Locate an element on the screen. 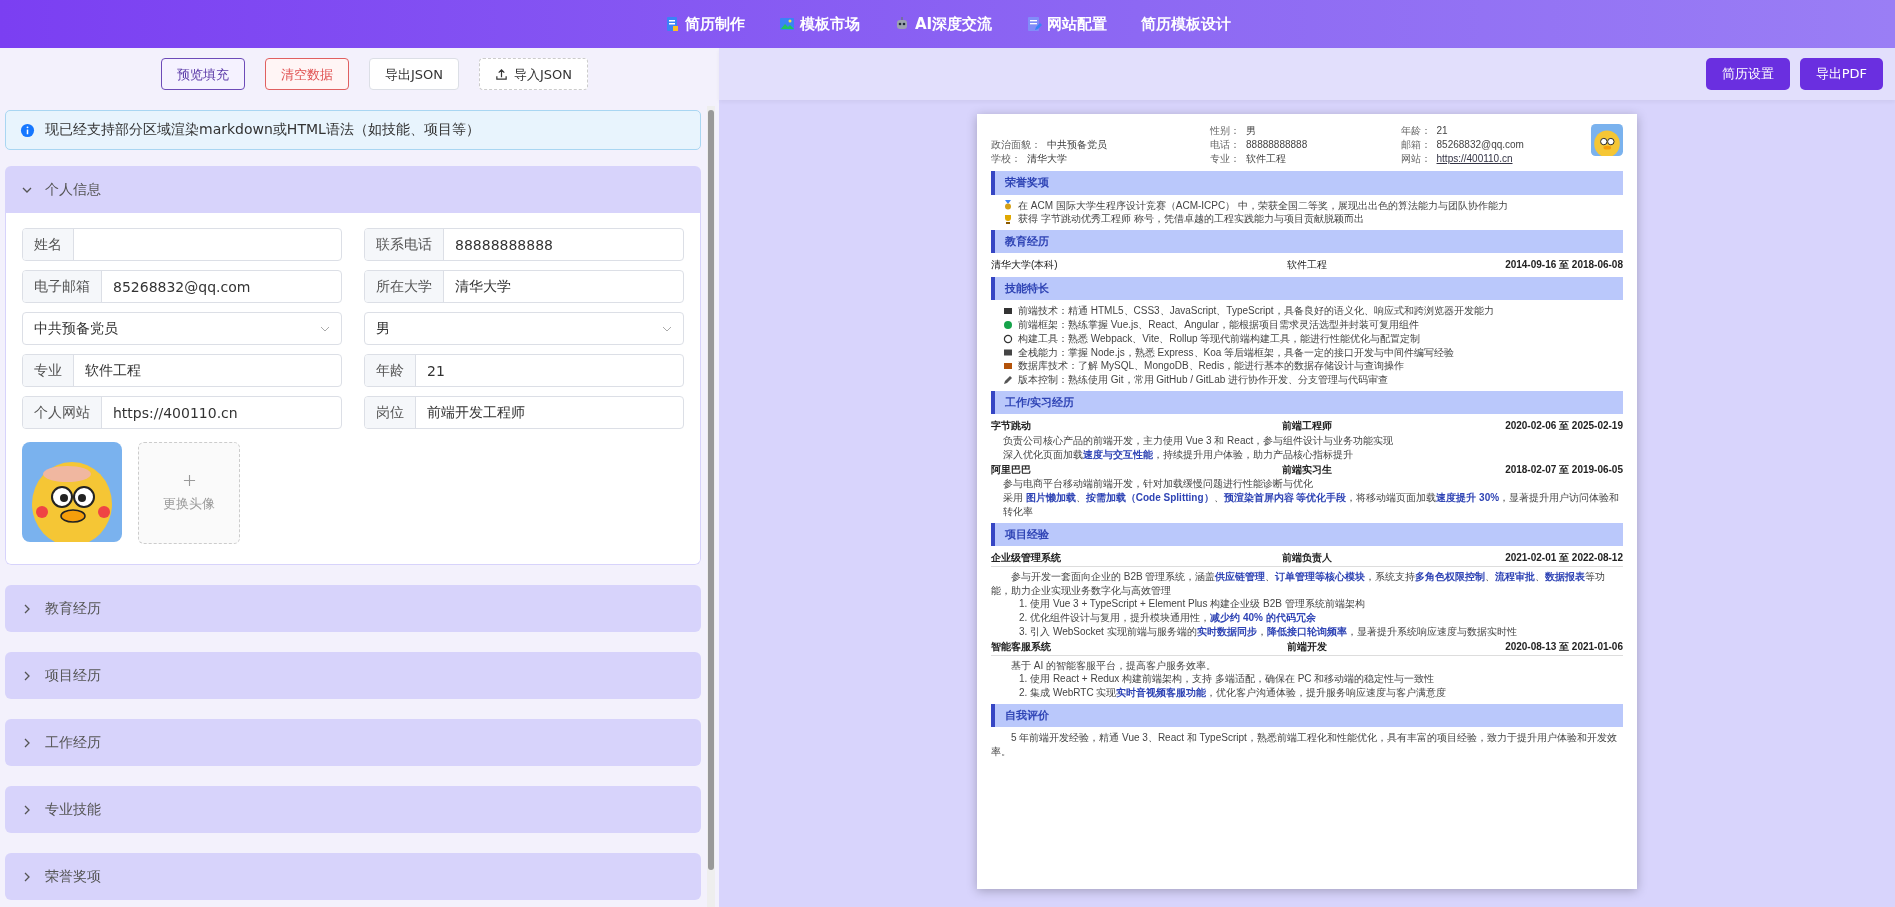  info-label: 政治面貌： is located at coordinates (1016, 144).